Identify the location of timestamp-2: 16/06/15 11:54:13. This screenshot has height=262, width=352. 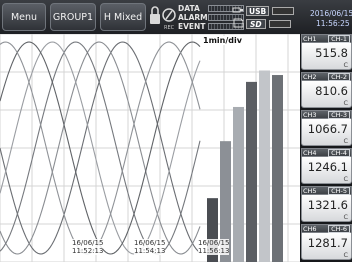
(150, 247).